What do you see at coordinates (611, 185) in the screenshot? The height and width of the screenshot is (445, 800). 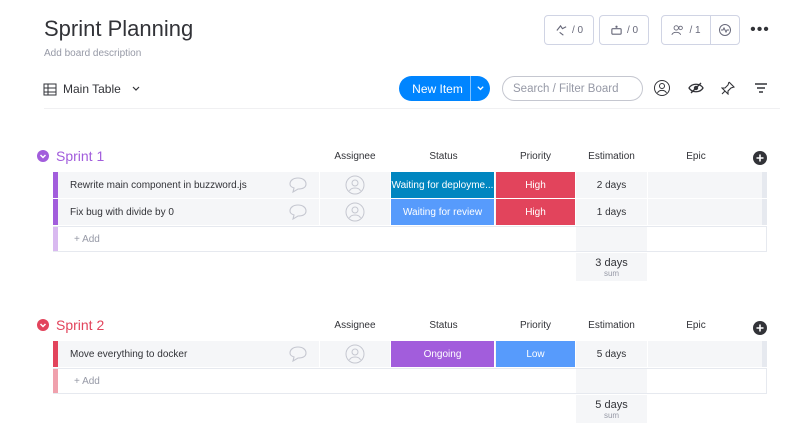 I see `estimation-cell: 2 days` at bounding box center [611, 185].